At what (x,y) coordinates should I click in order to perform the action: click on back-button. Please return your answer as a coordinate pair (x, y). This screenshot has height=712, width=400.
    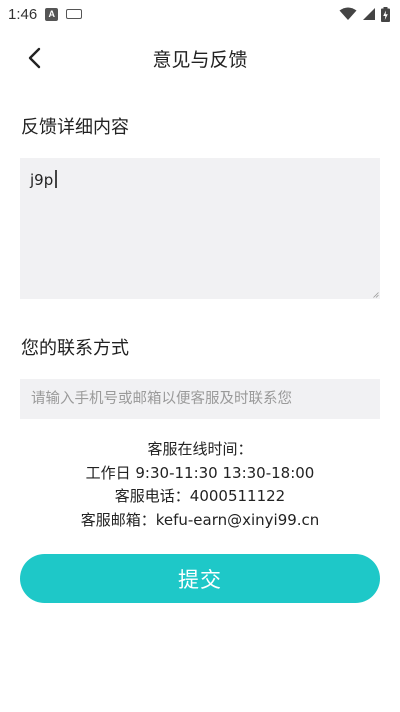
    Looking at the image, I should click on (34, 58).